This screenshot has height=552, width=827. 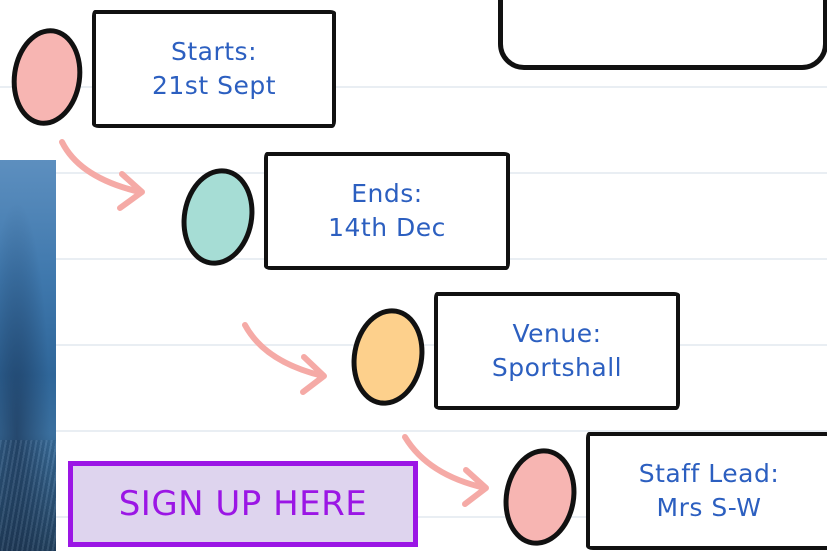 What do you see at coordinates (214, 51) in the screenshot?
I see `start-label: Starts:` at bounding box center [214, 51].